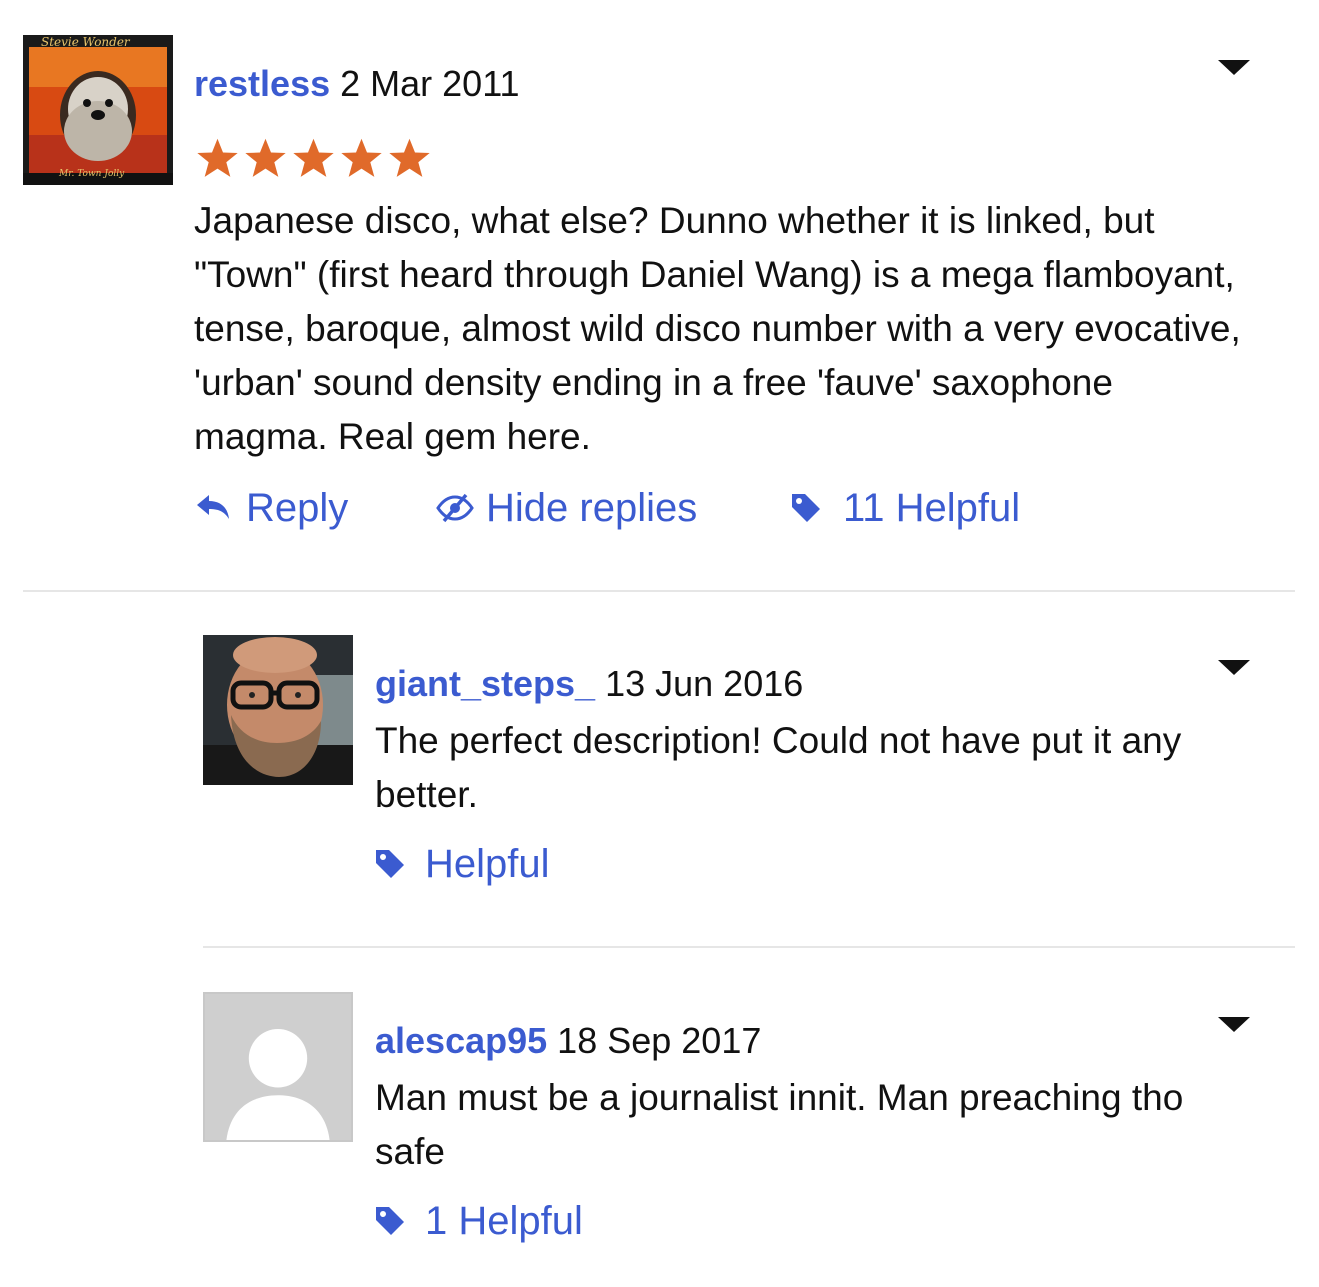 Image resolution: width=1319 pixels, height=1287 pixels. Describe the element at coordinates (485, 683) in the screenshot. I see `reply-username: giant_steps_` at that location.